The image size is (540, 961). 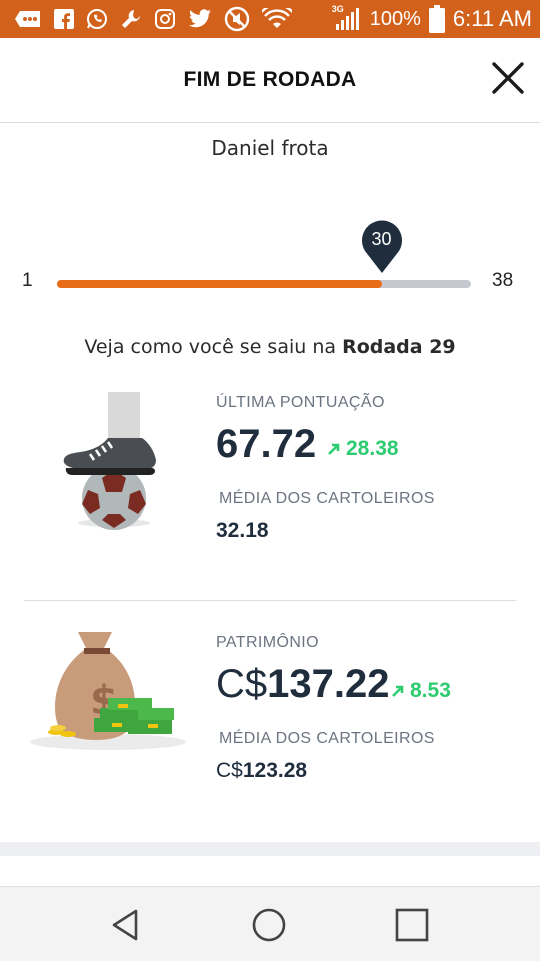 I want to click on last-score-delta-value: 28.38, so click(x=372, y=448).